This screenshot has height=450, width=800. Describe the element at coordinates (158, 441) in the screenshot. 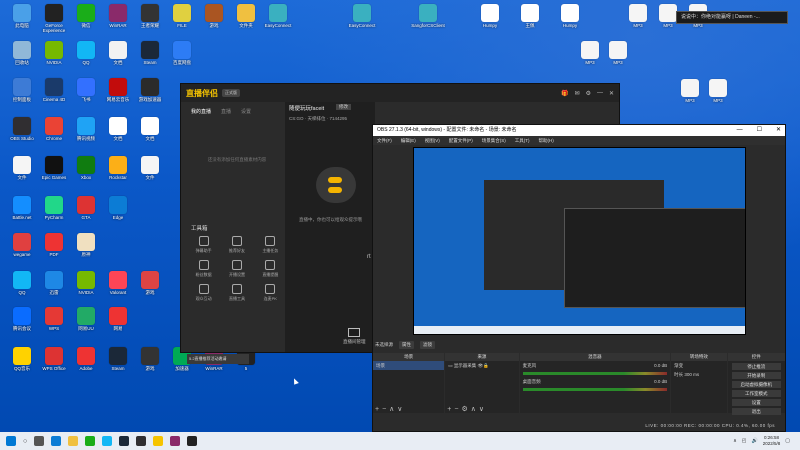

I see `zhibo-icon` at that location.